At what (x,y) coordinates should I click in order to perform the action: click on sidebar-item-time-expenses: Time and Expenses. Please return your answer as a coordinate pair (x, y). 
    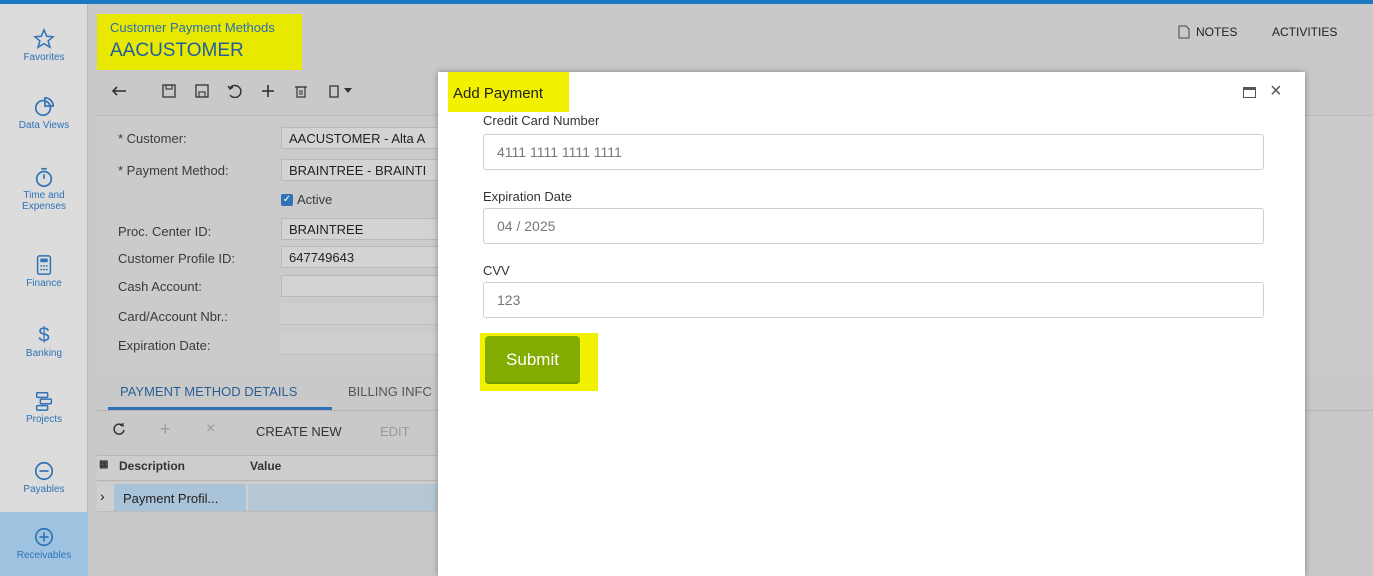
    Looking at the image, I should click on (44, 185).